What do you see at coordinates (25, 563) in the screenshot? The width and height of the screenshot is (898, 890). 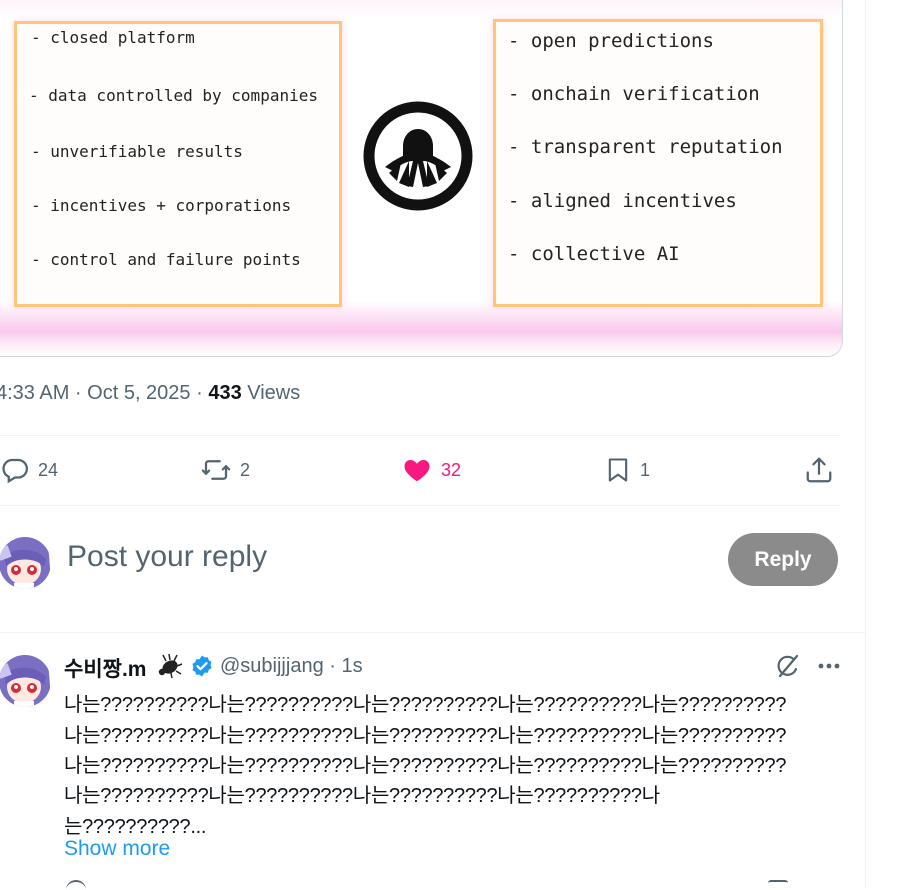 I see `user-avatar` at bounding box center [25, 563].